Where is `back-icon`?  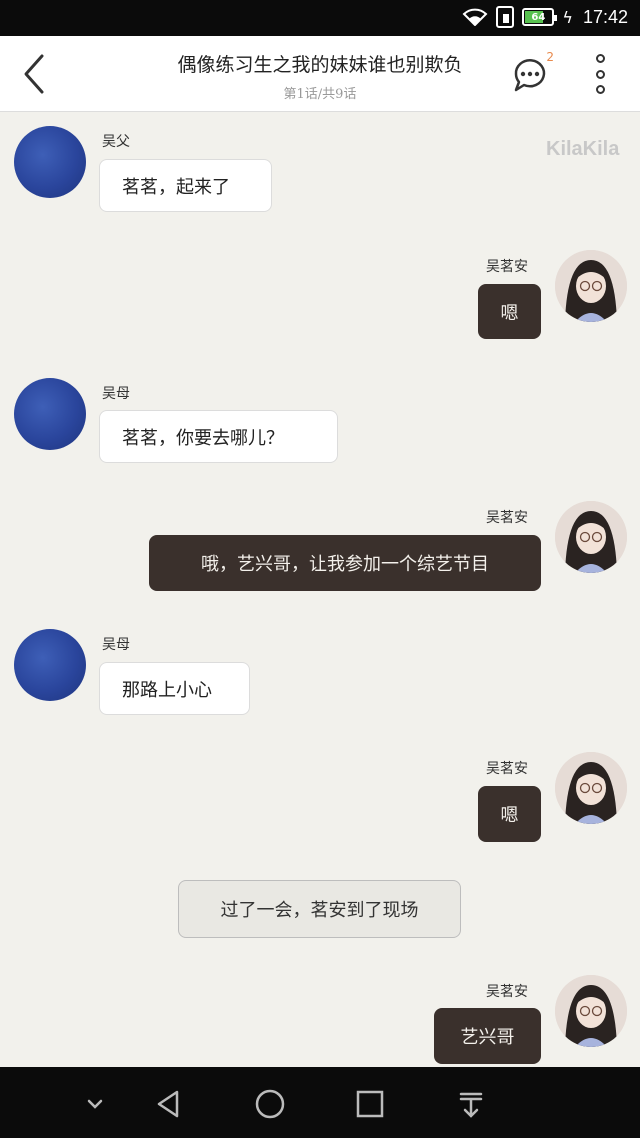
back-icon is located at coordinates (34, 74).